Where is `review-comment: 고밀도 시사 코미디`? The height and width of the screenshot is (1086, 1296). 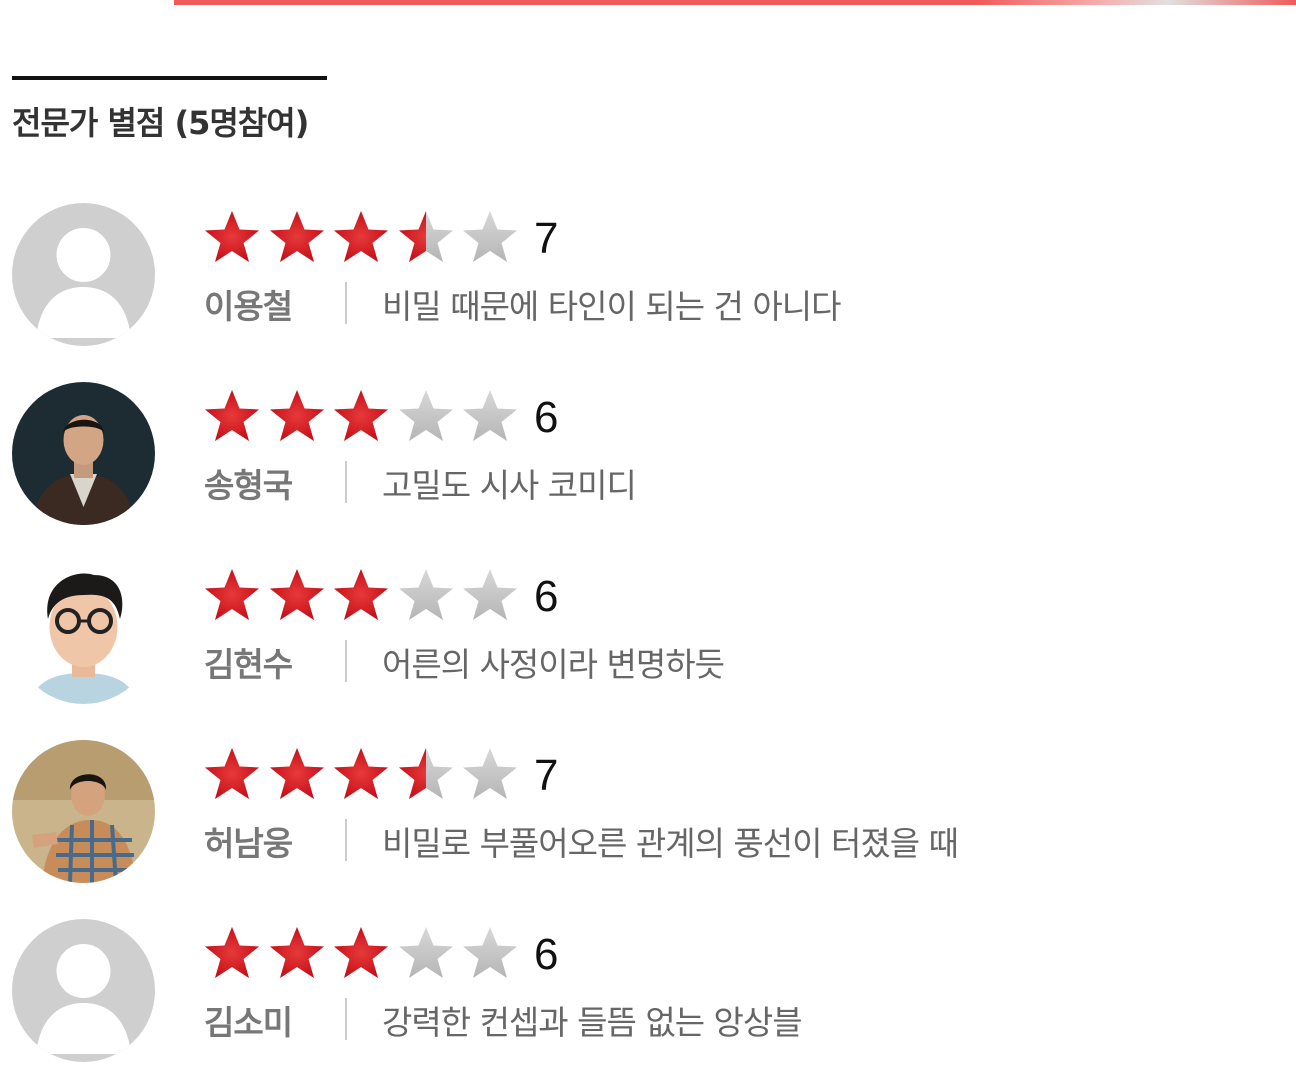
review-comment: 고밀도 시사 코미디 is located at coordinates (509, 485).